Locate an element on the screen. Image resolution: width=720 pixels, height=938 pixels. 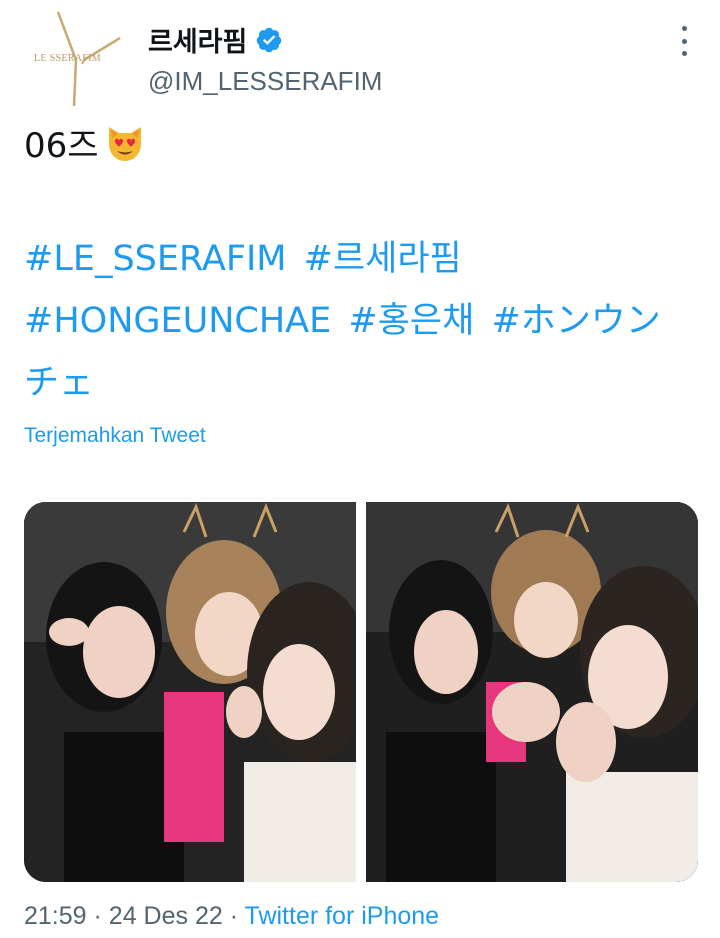
tweet-text: 06즈 is located at coordinates (364, 142).